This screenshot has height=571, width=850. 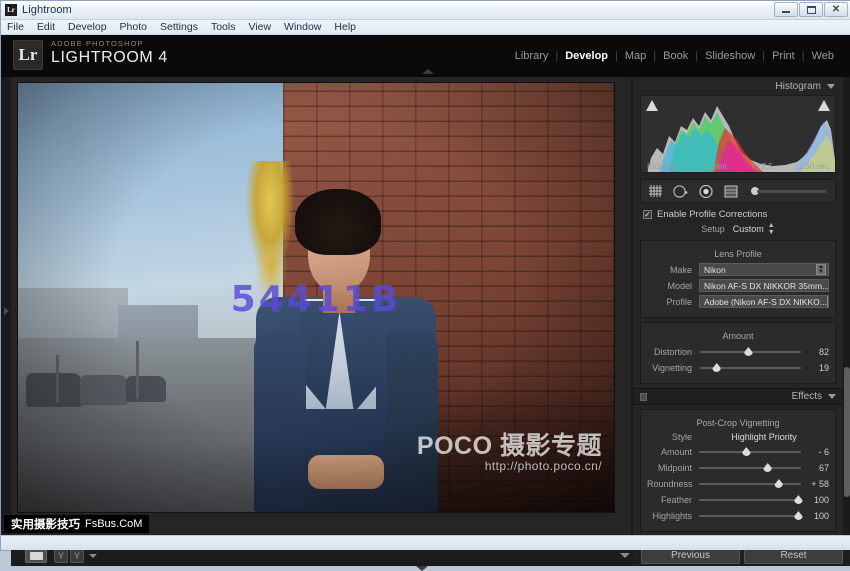 What do you see at coordinates (738, 134) in the screenshot?
I see `histogram-widget: ISO 640 35 mm f / 2.5 1/50 sec` at bounding box center [738, 134].